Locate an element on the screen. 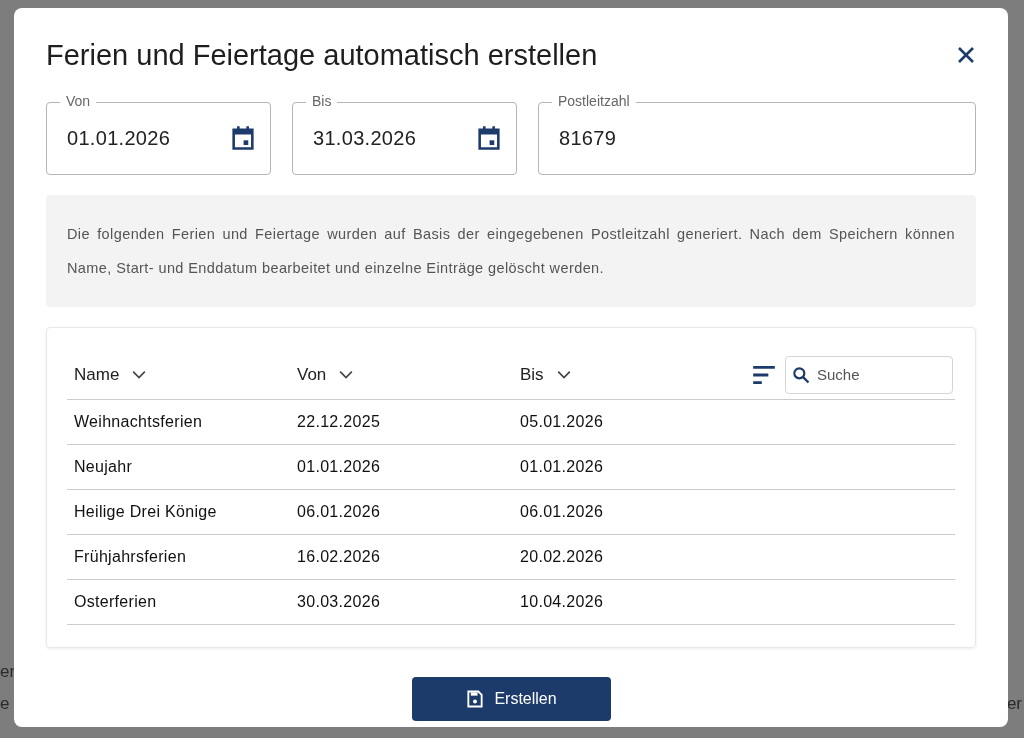  table-cell-text: Neujahr is located at coordinates (103, 467).